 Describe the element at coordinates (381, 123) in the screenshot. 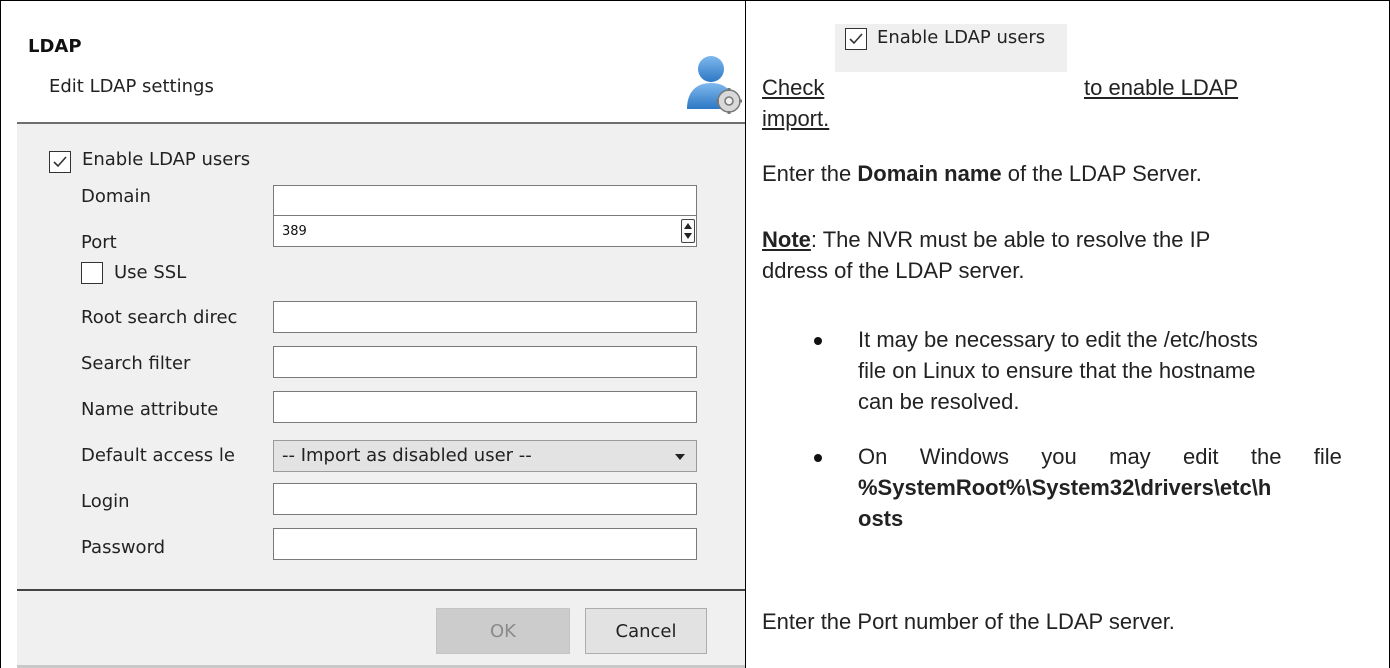

I see `header-divider` at that location.